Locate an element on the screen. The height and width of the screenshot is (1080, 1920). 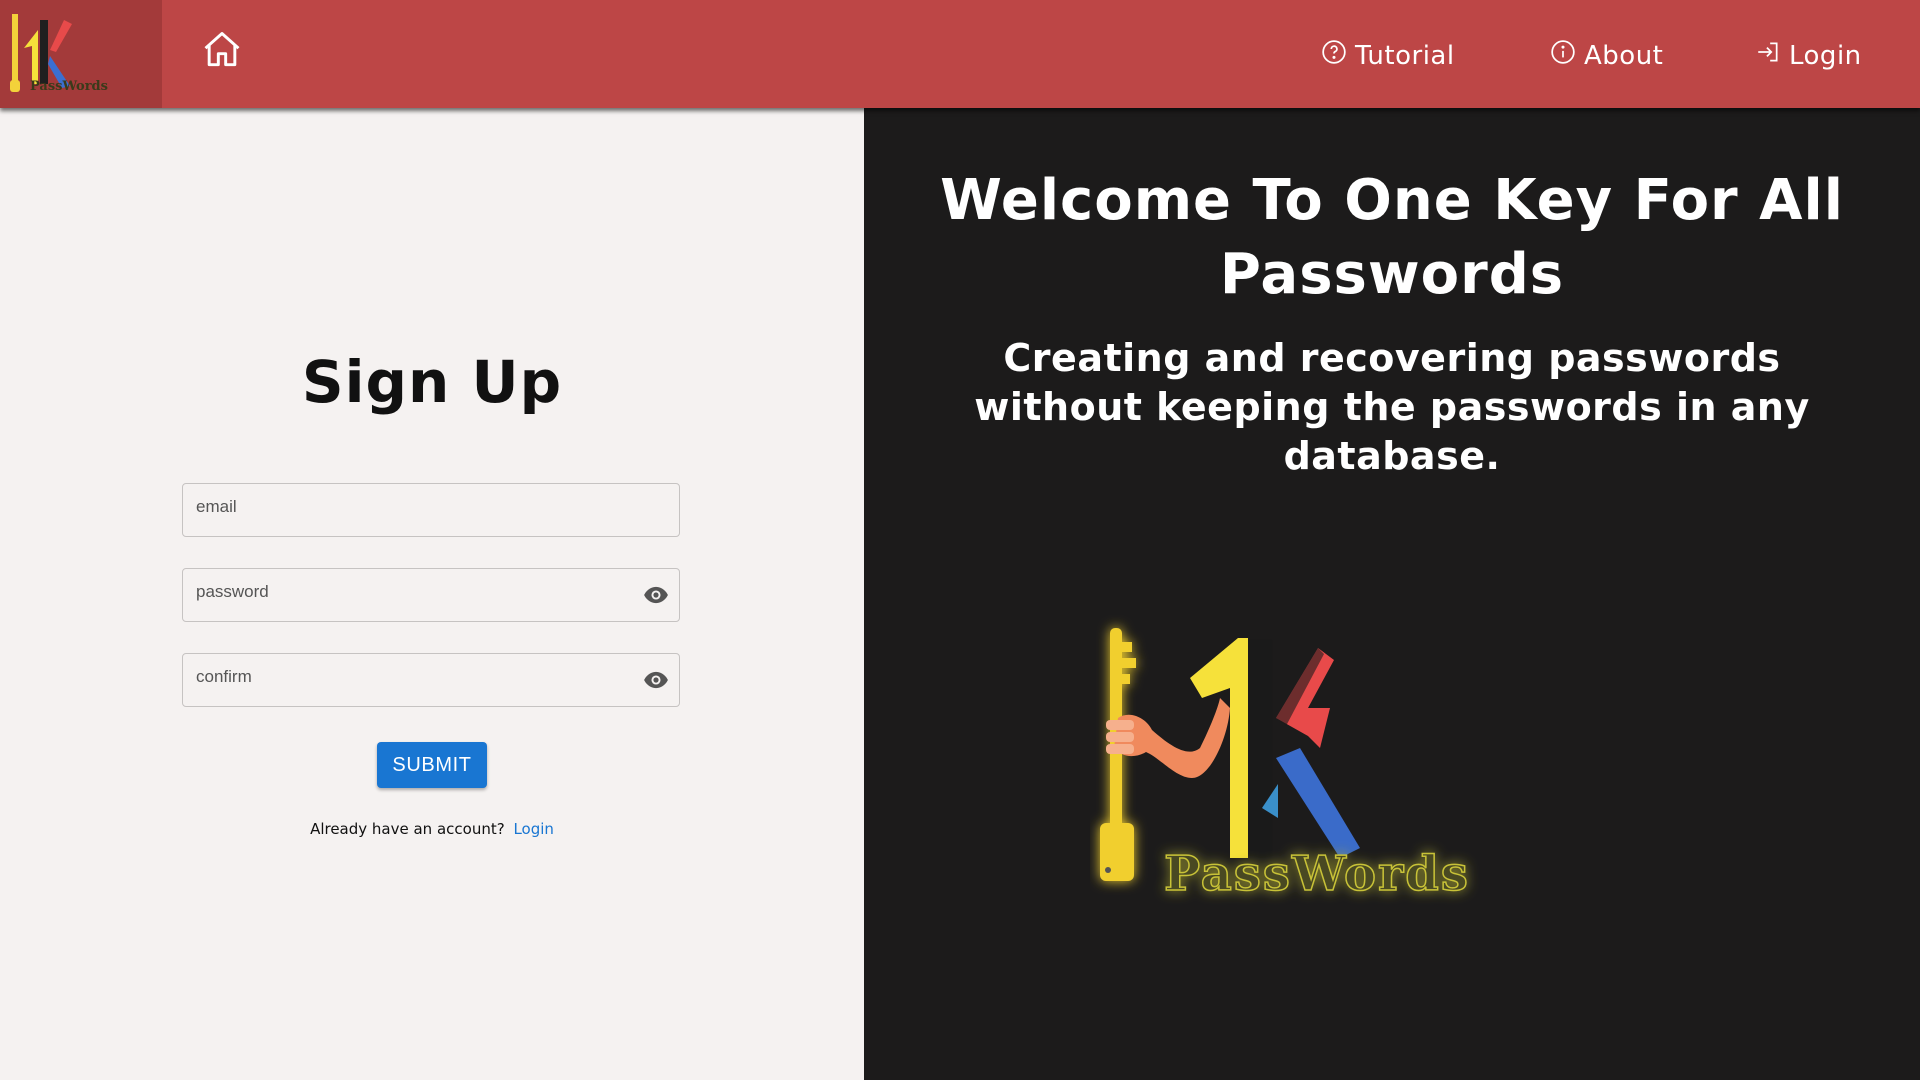
email-input is located at coordinates (431, 510).